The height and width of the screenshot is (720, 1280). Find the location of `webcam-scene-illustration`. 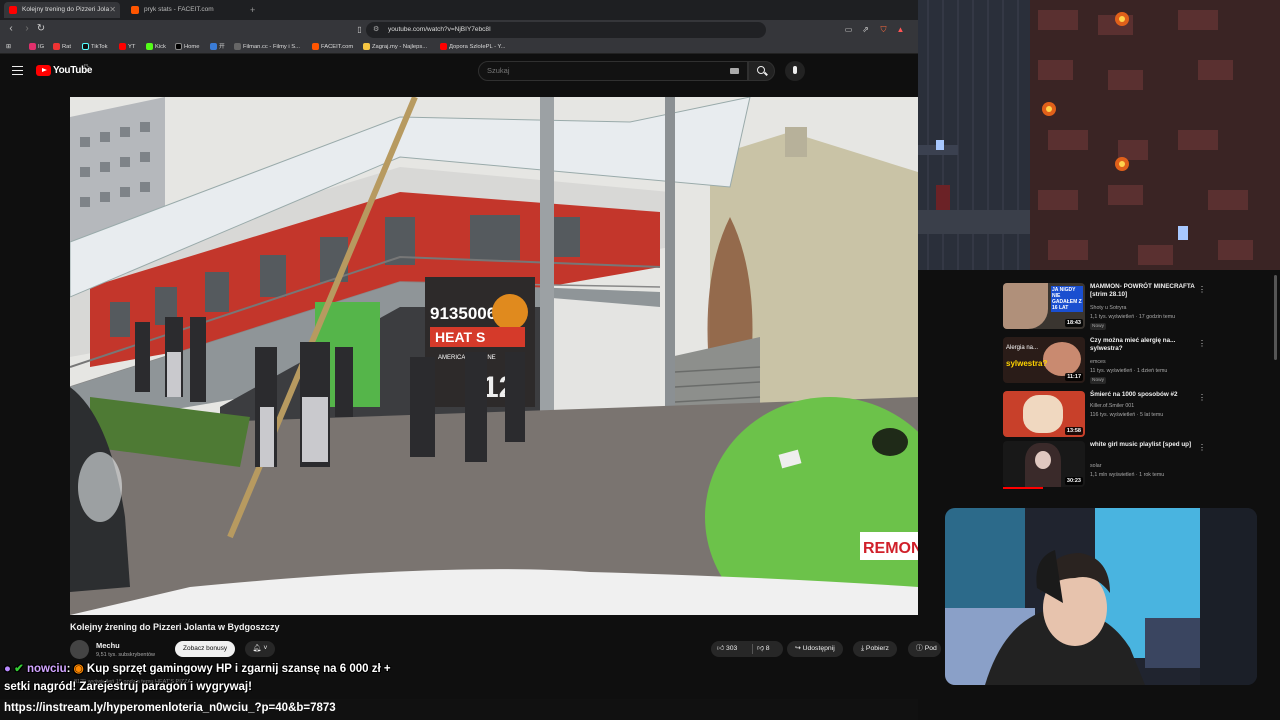

webcam-scene-illustration is located at coordinates (1101, 596).